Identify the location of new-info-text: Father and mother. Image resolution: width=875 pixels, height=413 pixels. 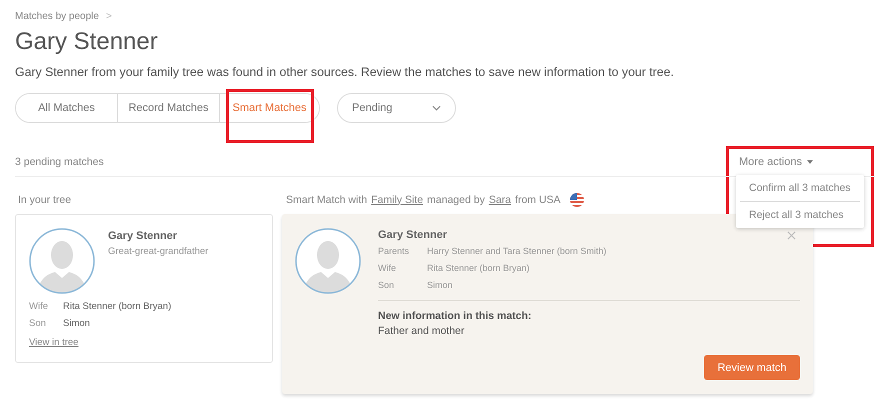
(422, 331).